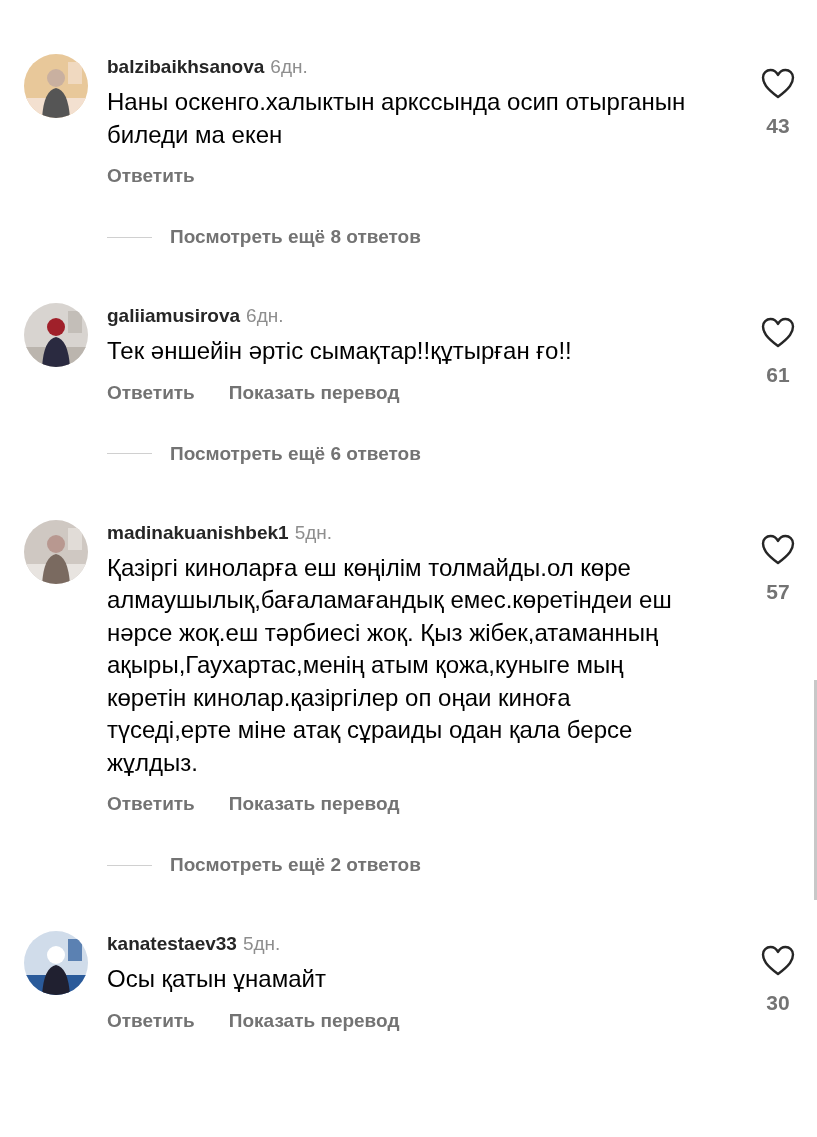 Image resolution: width=817 pixels, height=1137 pixels. Describe the element at coordinates (186, 66) in the screenshot. I see `username: balzibaikhsanova` at that location.